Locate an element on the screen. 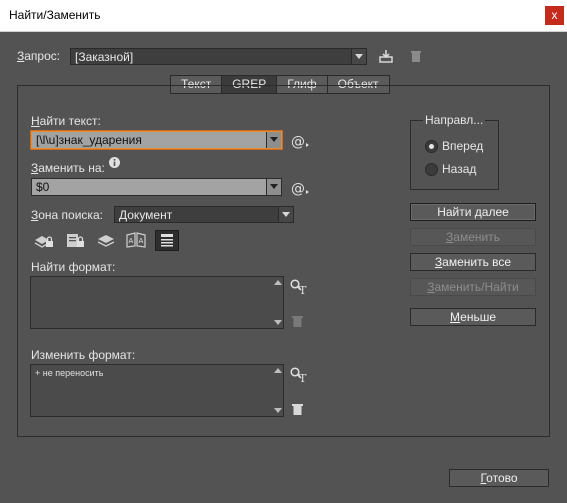 Image resolution: width=567 pixels, height=503 pixels. replace-label: Заменить на: is located at coordinates (68, 168).